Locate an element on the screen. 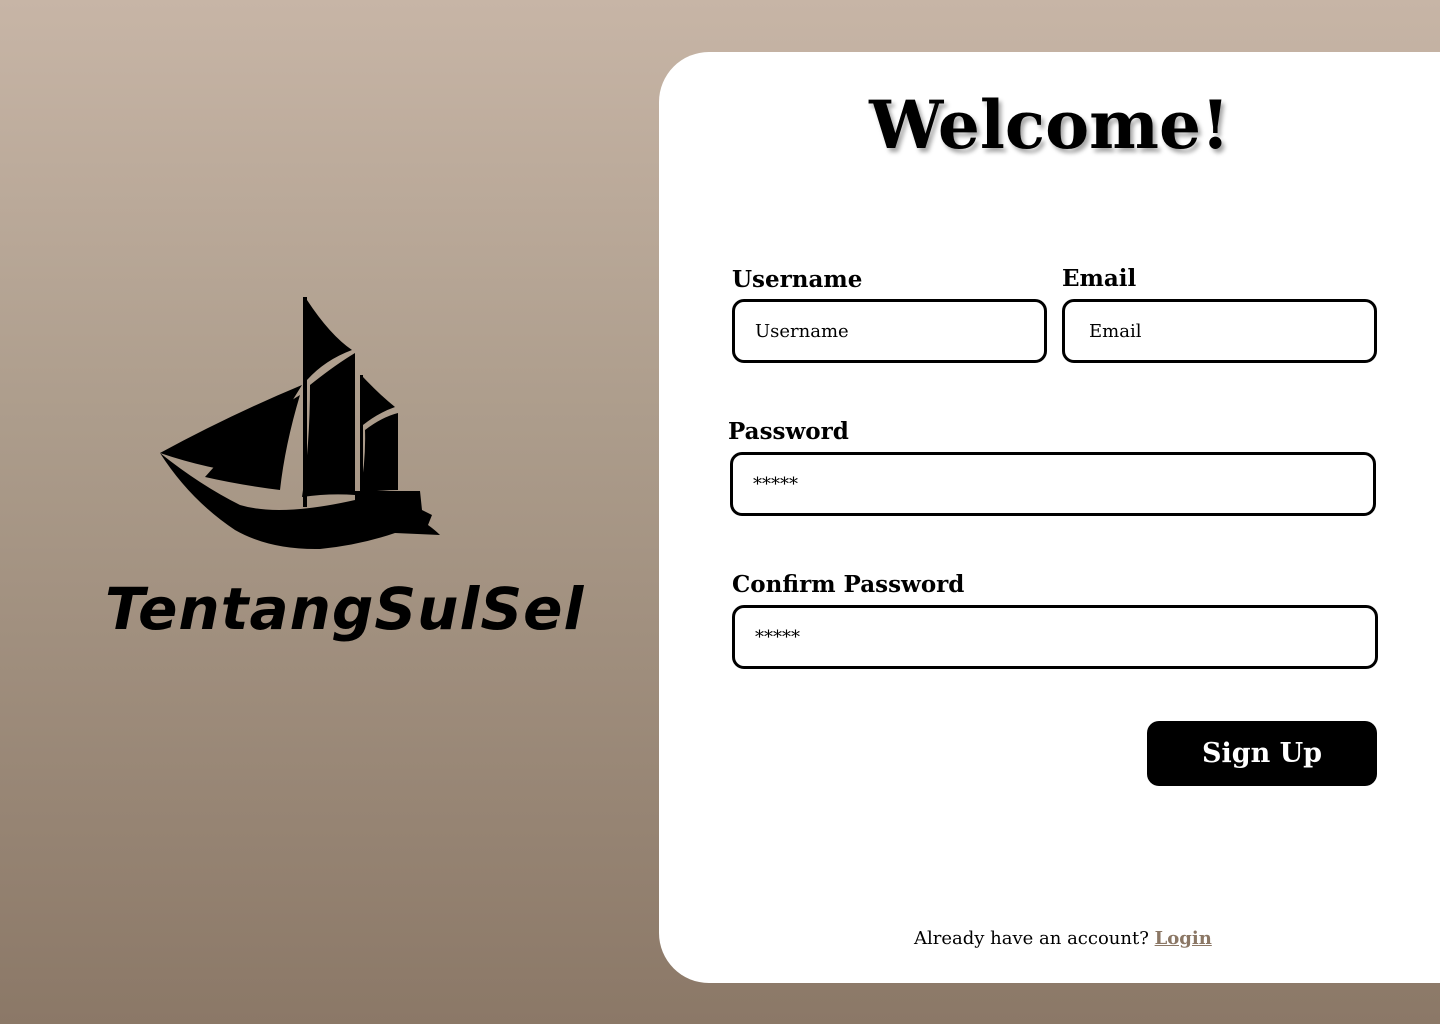 The image size is (1440, 1024). sign-up-button: Sign Up is located at coordinates (1262, 753).